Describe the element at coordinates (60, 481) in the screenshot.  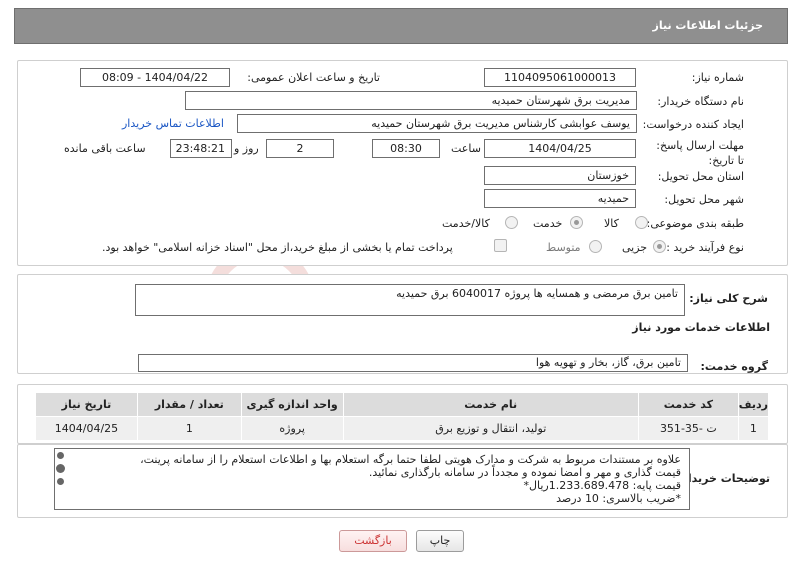
I see `notes-scroll-down` at that location.